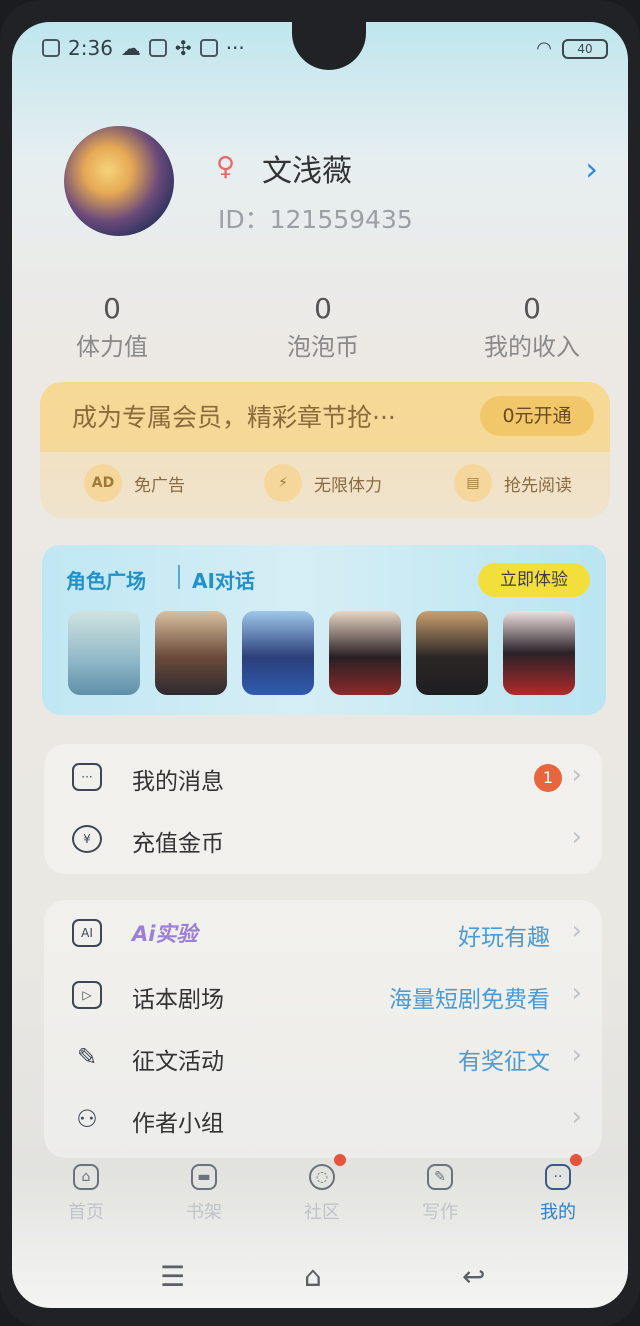 The width and height of the screenshot is (640, 1326). What do you see at coordinates (103, 483) in the screenshot?
I see `ad-icon: AD` at bounding box center [103, 483].